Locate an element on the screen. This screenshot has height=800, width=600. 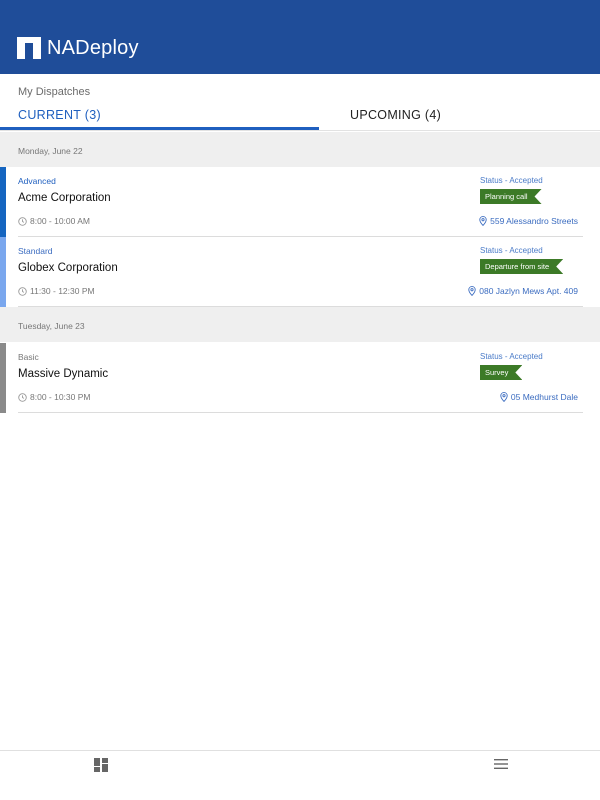
dispatch-time: 8:00 - 10:30 PM is located at coordinates (54, 397).